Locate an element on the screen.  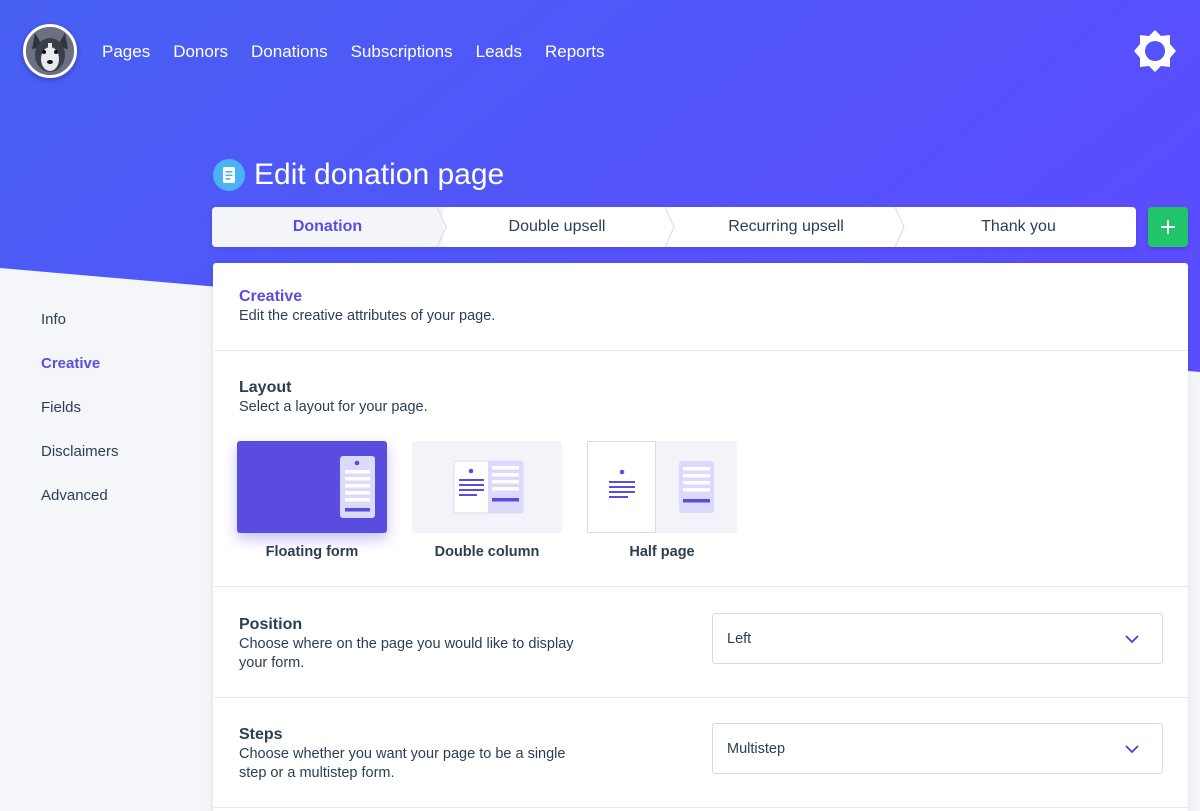
tab-label: Donation is located at coordinates (327, 226).